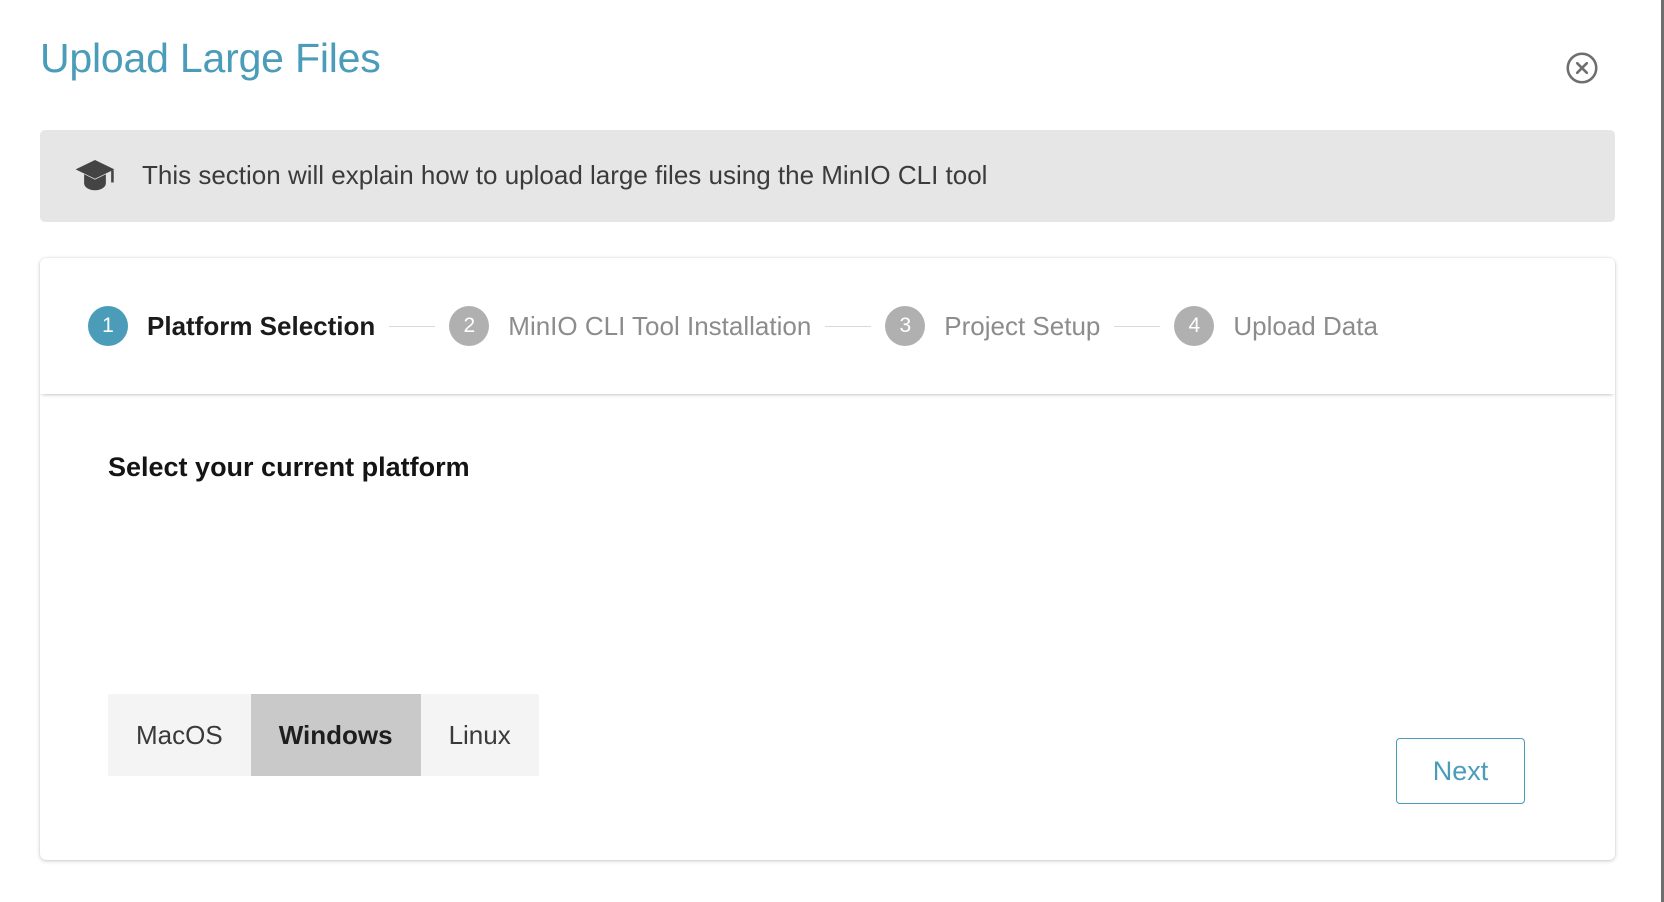 The image size is (1664, 902). I want to click on close-button, so click(1582, 68).